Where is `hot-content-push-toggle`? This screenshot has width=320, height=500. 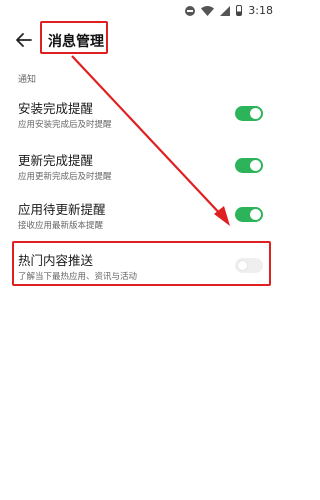 hot-content-push-toggle is located at coordinates (249, 265).